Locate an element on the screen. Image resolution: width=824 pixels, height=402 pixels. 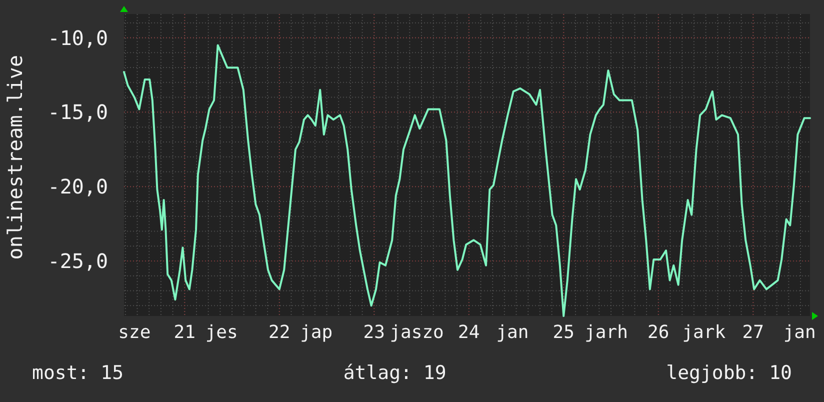
x-tick-label: jap is located at coordinates (316, 332).